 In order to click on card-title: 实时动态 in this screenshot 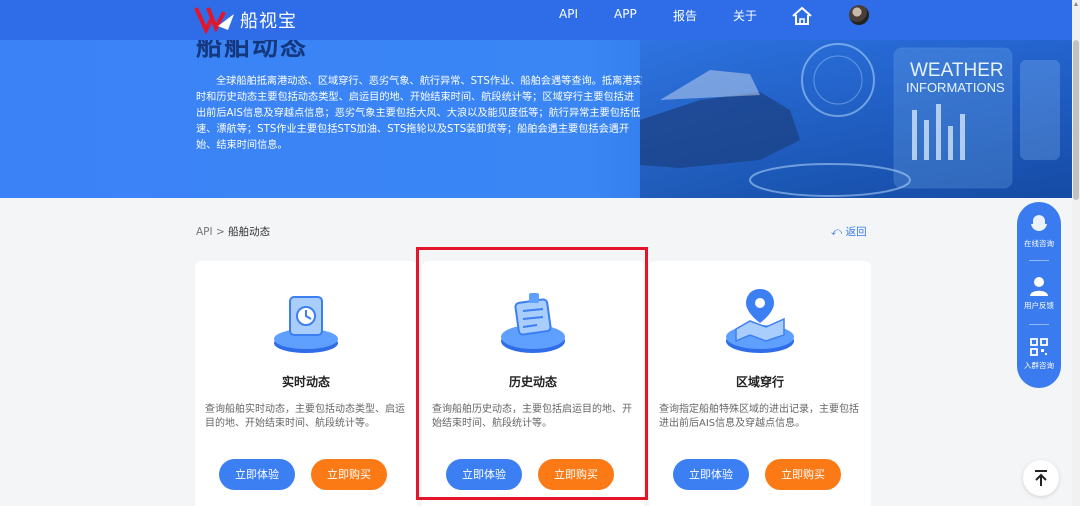, I will do `click(305, 382)`.